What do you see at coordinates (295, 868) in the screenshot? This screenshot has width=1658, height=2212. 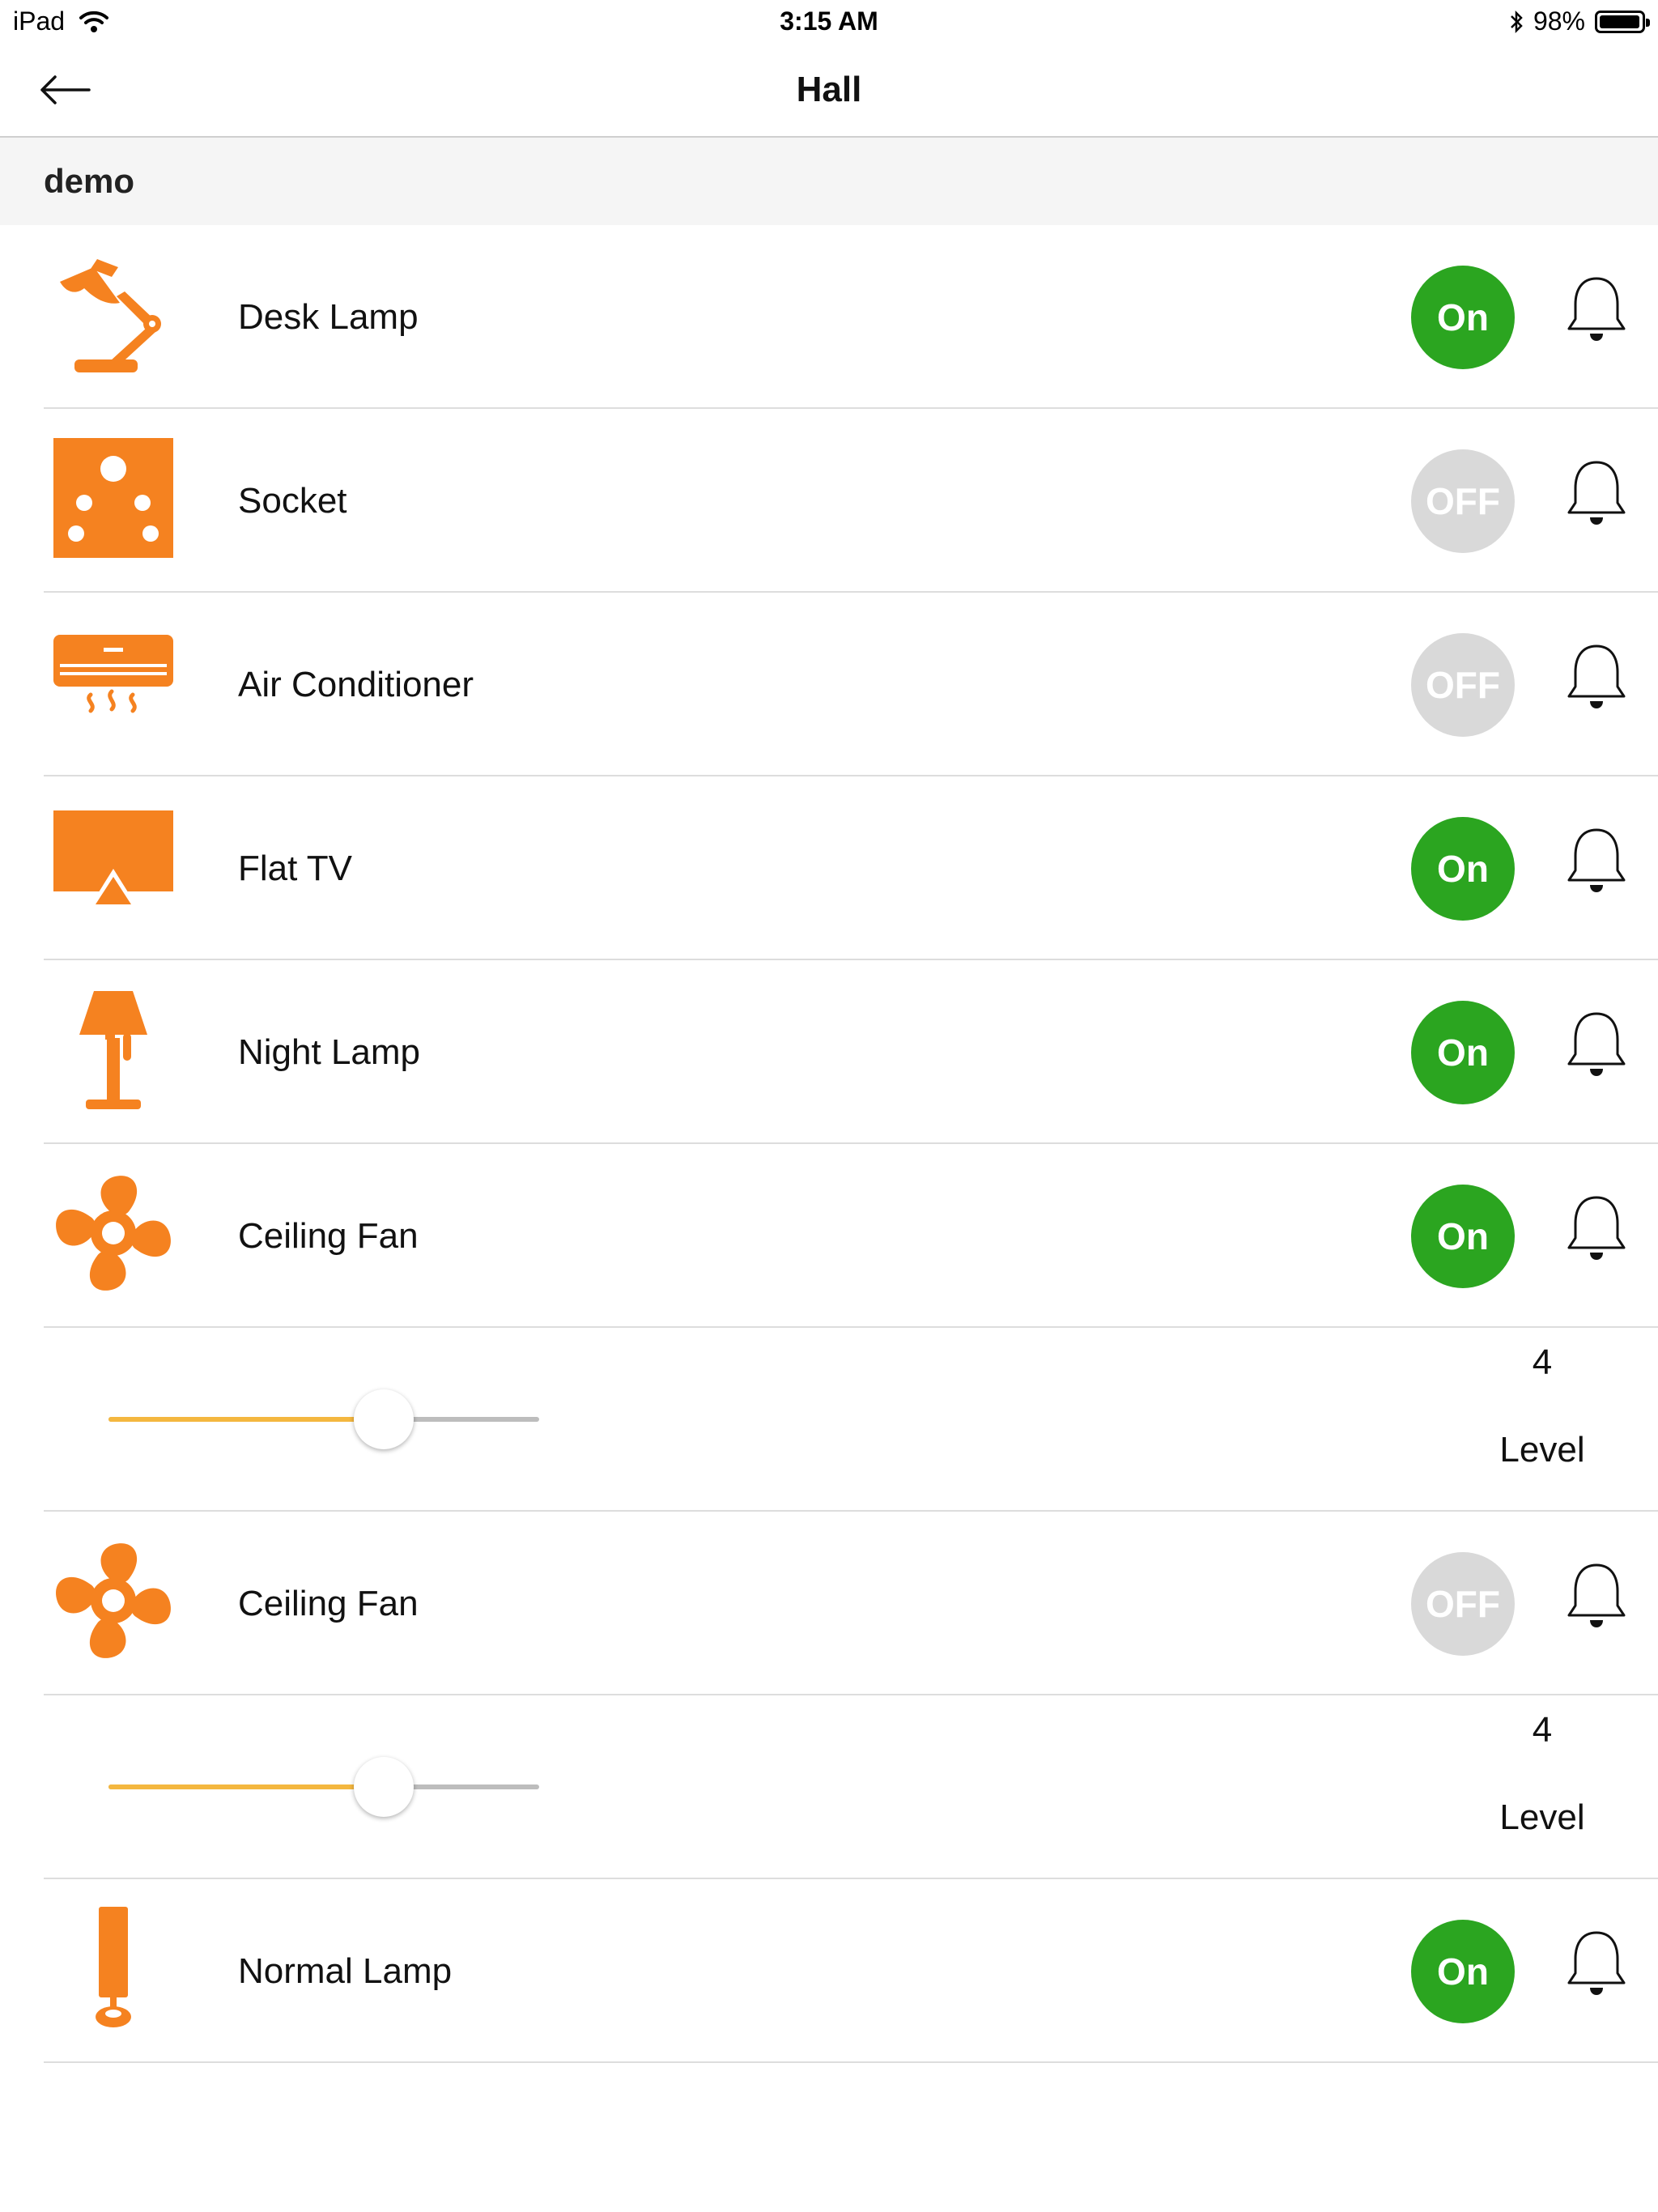 I see `device-label: Flat TV` at bounding box center [295, 868].